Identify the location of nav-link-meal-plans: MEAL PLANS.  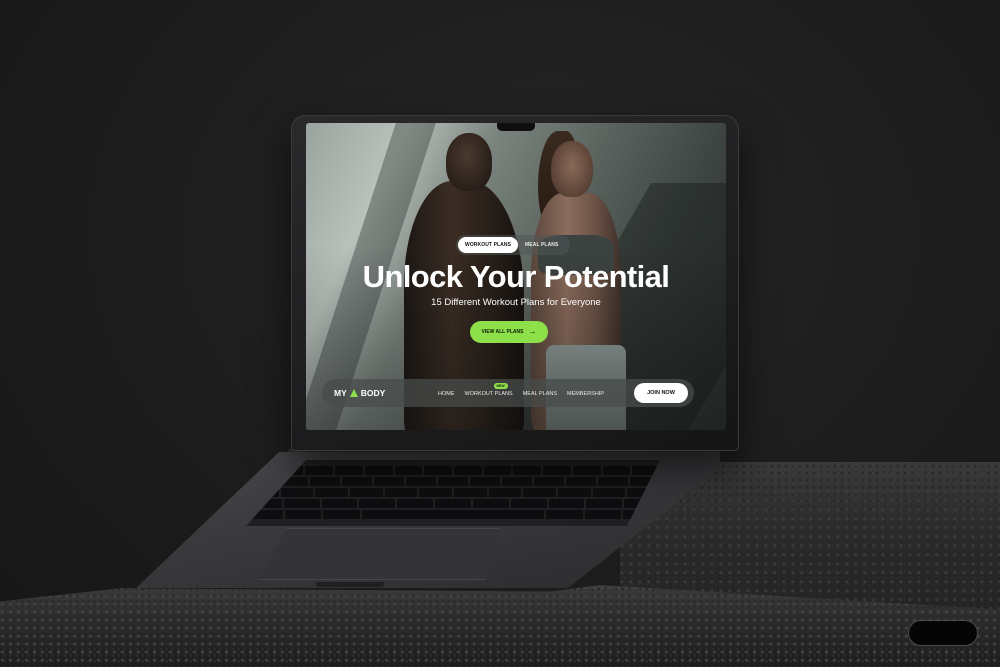
(540, 394).